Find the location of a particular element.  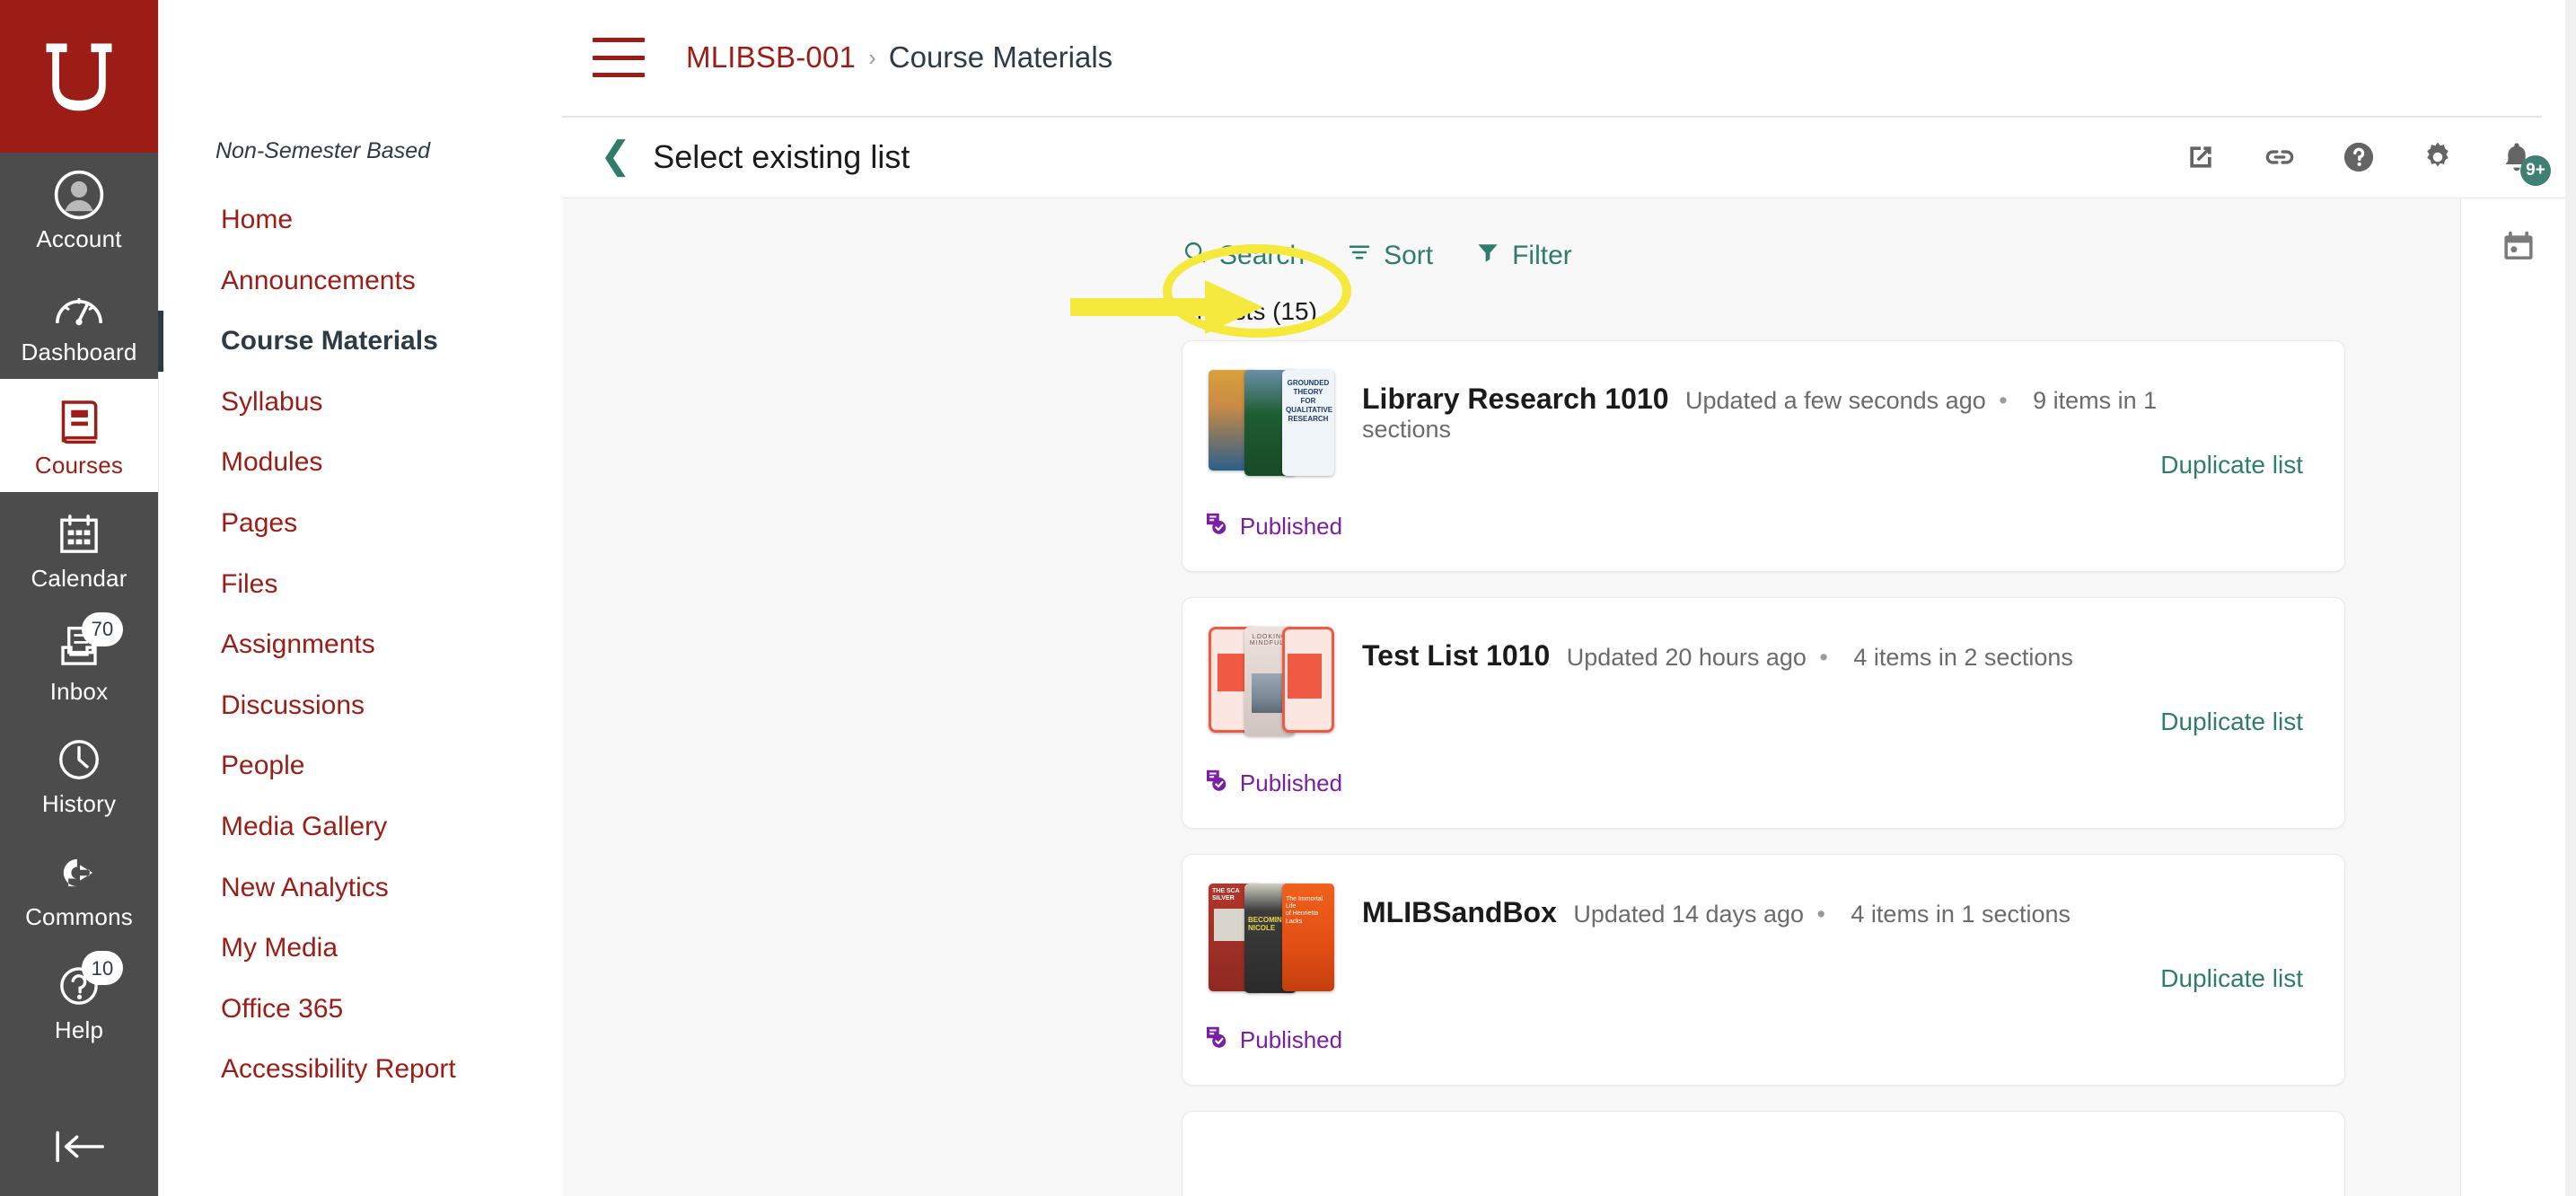

list-item-count: 4 items in 1 sections is located at coordinates (1961, 914).